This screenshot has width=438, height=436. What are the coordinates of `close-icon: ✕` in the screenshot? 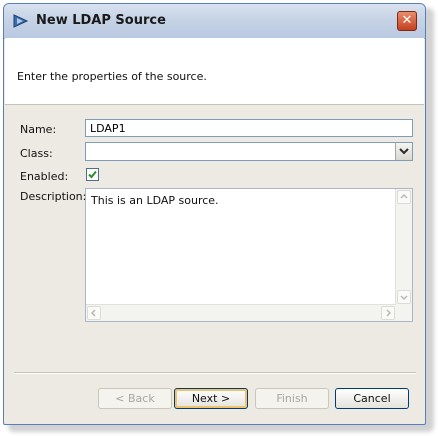 It's located at (407, 20).